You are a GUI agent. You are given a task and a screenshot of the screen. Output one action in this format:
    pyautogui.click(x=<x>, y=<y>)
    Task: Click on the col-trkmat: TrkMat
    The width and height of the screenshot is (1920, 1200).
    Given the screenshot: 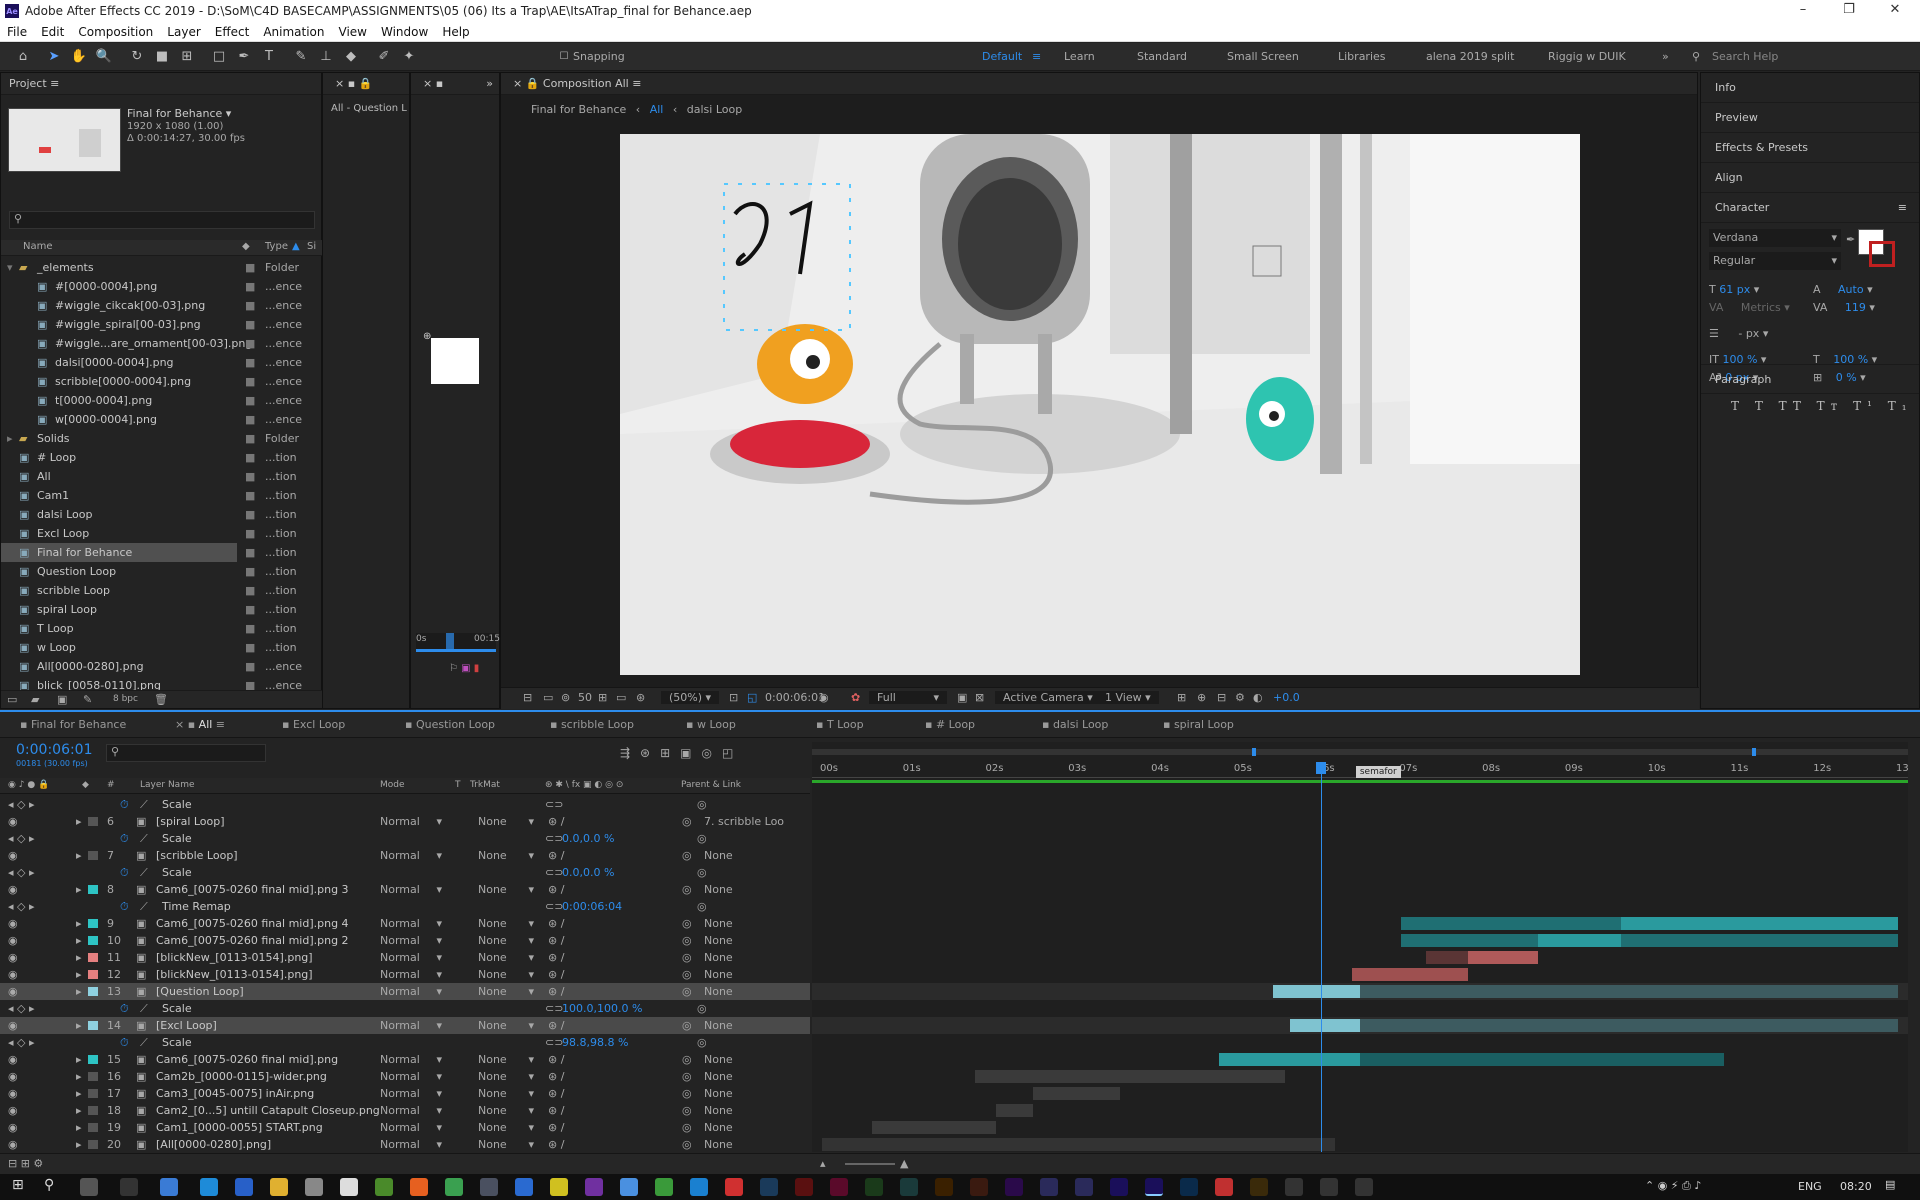 What is the action you would take?
    pyautogui.click(x=485, y=785)
    